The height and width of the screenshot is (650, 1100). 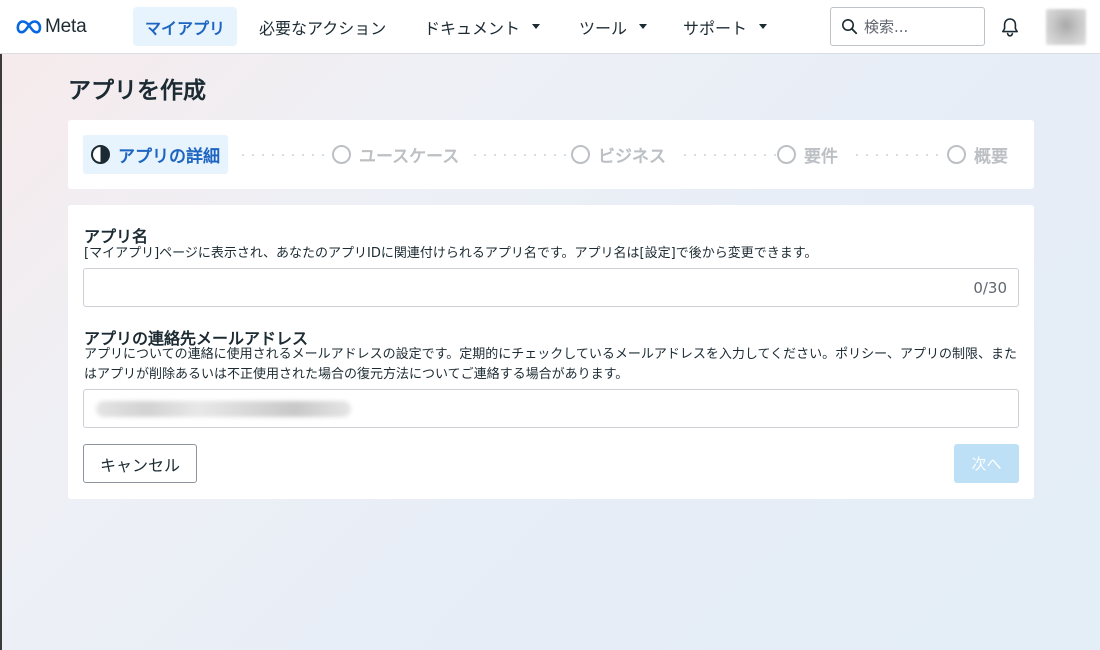 I want to click on step-label: 概要, so click(x=991, y=157).